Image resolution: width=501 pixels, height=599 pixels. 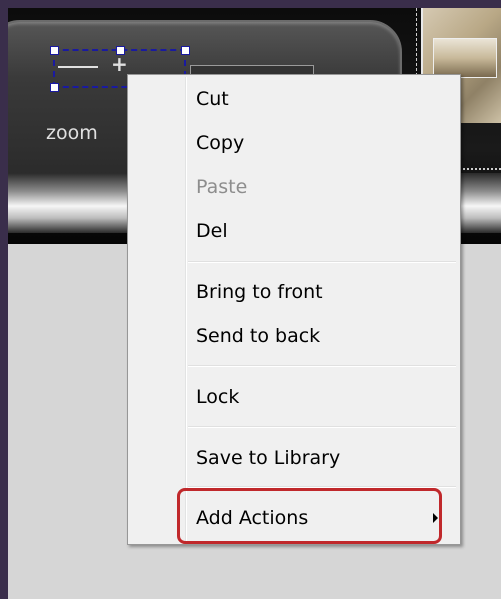 I want to click on resize-handle-bl, so click(x=54, y=87).